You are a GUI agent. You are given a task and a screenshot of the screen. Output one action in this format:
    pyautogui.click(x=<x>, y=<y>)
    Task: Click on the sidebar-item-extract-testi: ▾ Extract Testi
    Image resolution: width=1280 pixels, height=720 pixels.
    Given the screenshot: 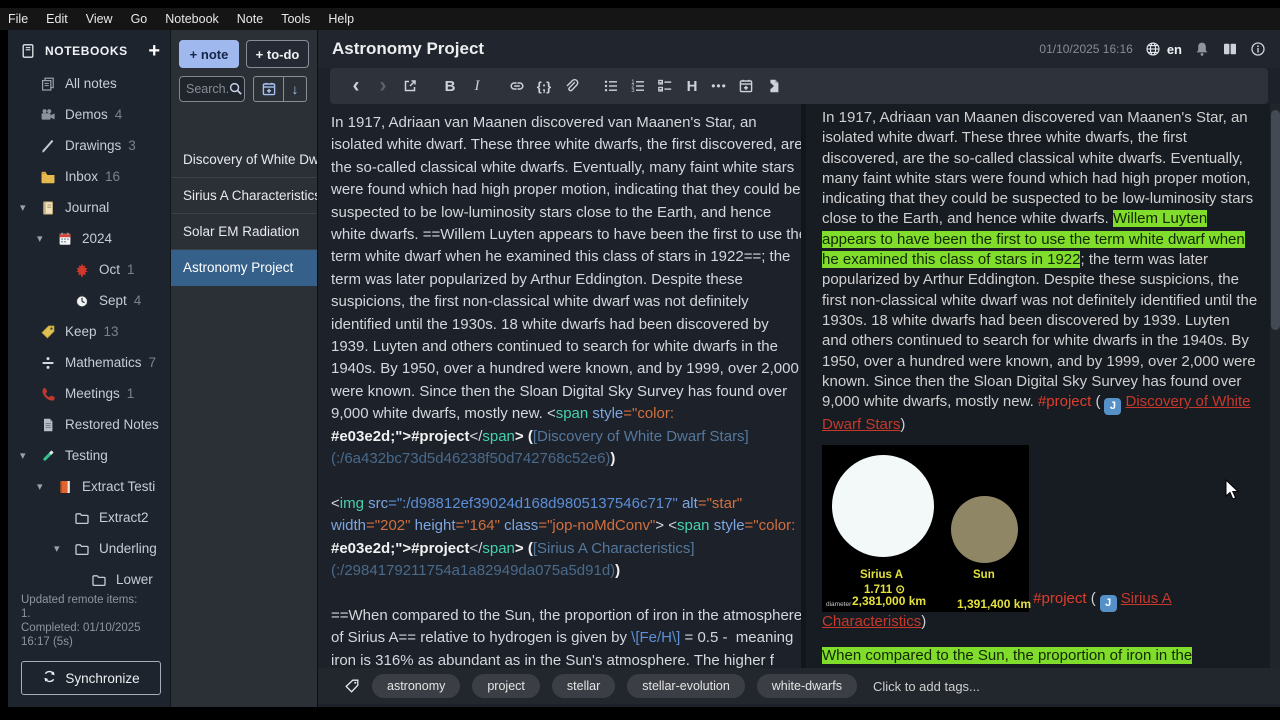 What is the action you would take?
    pyautogui.click(x=89, y=486)
    